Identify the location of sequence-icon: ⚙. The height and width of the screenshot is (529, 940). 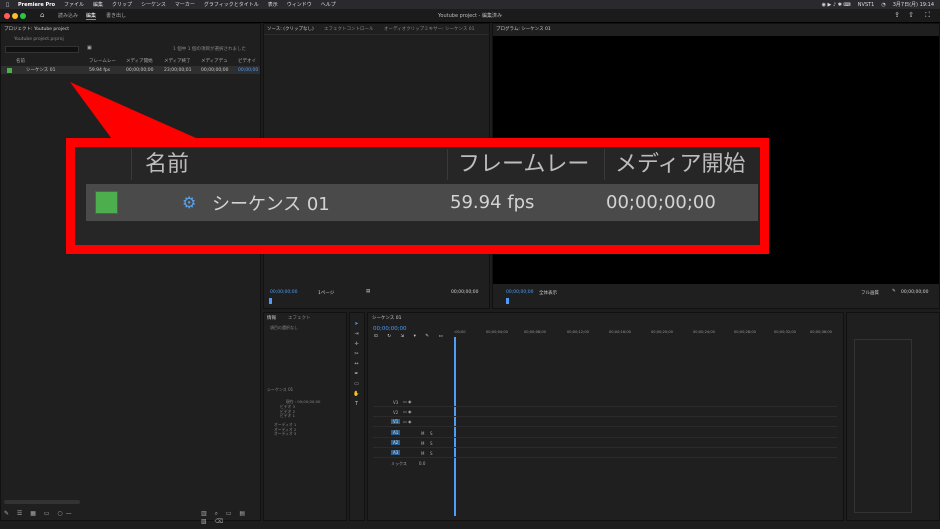
(189, 202).